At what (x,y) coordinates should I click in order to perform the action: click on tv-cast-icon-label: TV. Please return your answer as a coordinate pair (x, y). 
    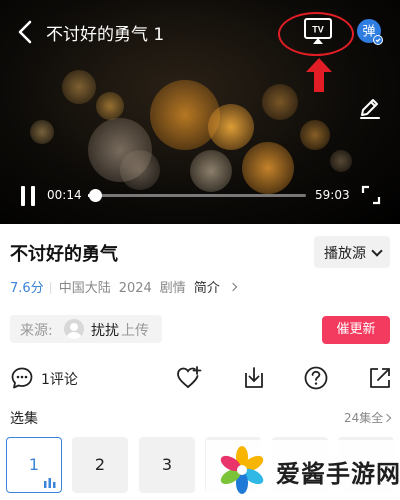
    Looking at the image, I should click on (318, 30).